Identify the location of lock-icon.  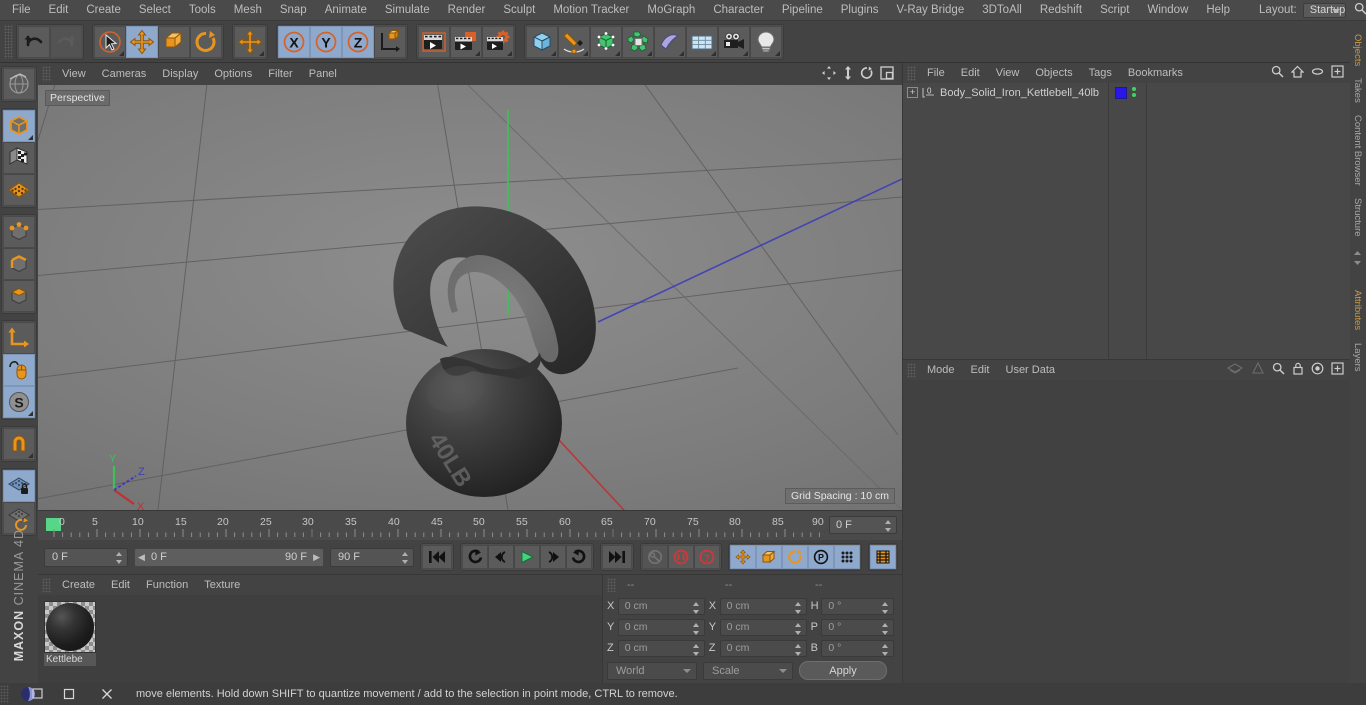
(1298, 370).